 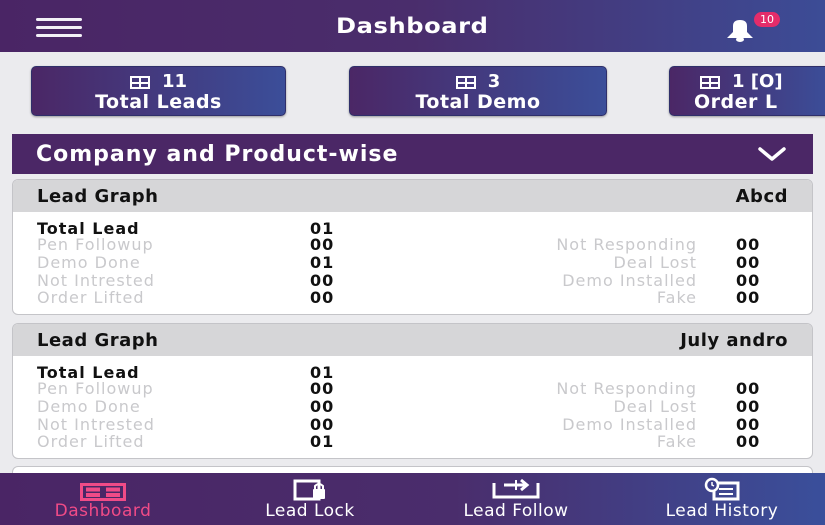 I want to click on nav-label: Lead Lock, so click(x=310, y=511).